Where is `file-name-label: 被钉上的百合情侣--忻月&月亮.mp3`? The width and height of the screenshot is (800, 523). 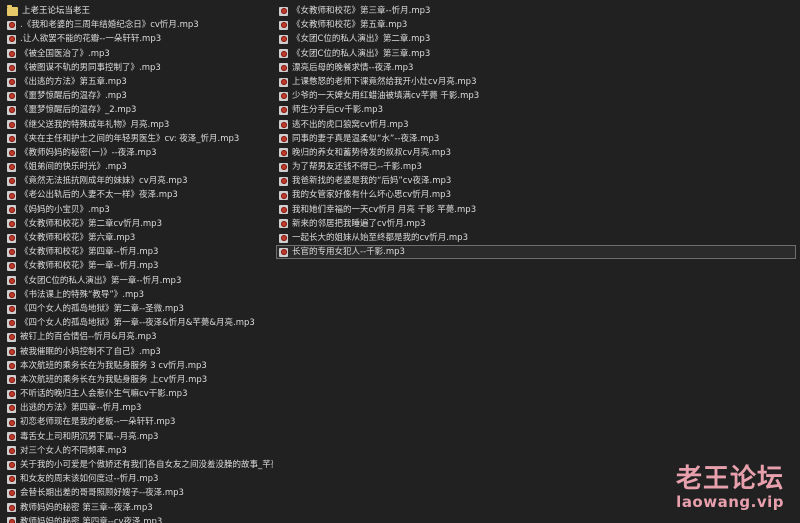
file-name-label: 被钉上的百合情侣--忻月&月亮.mp3 is located at coordinates (88, 337).